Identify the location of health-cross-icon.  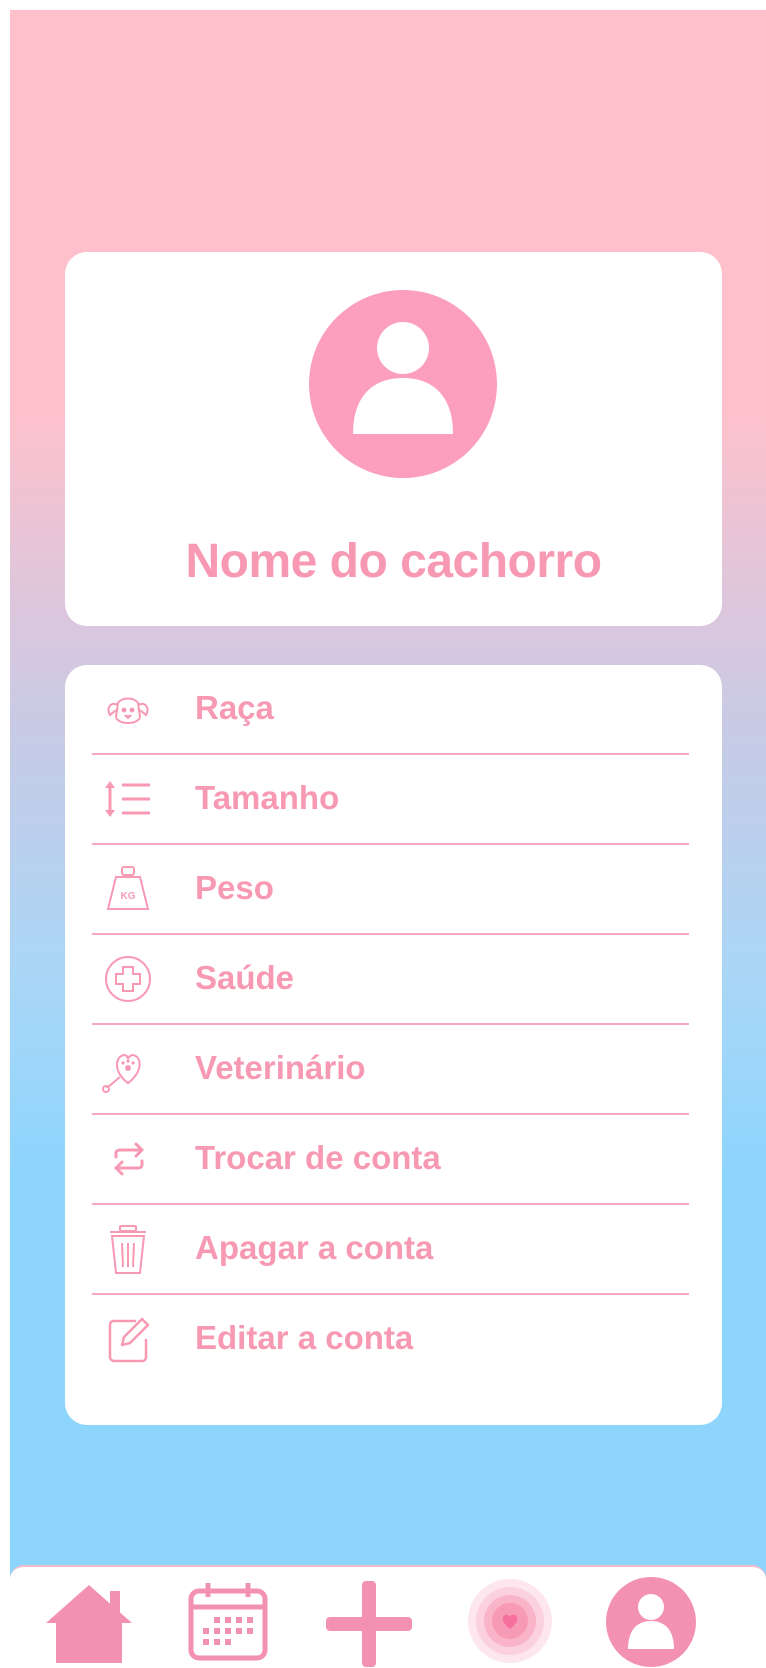
(128, 979).